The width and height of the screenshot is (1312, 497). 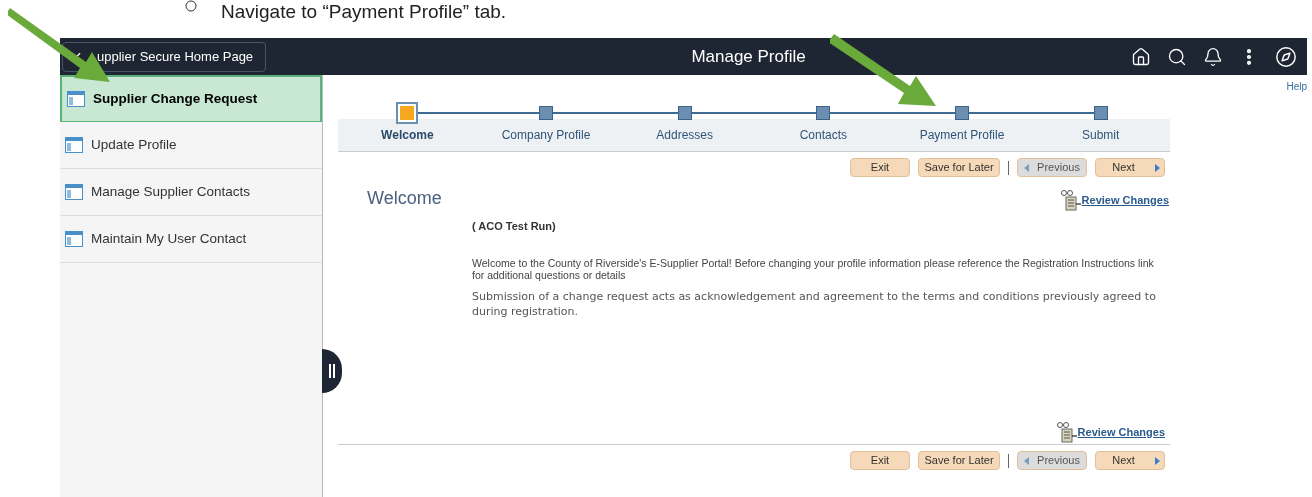 I want to click on step-tab: Addresses, so click(x=684, y=135).